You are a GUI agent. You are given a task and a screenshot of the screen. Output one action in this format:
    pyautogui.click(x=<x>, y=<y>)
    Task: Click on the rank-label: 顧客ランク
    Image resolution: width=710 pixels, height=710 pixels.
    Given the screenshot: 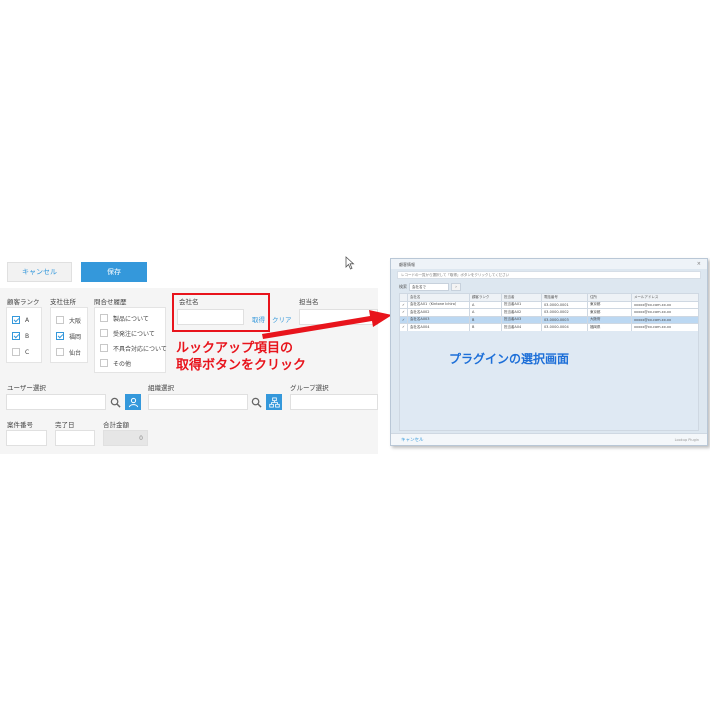 What is the action you would take?
    pyautogui.click(x=23, y=302)
    